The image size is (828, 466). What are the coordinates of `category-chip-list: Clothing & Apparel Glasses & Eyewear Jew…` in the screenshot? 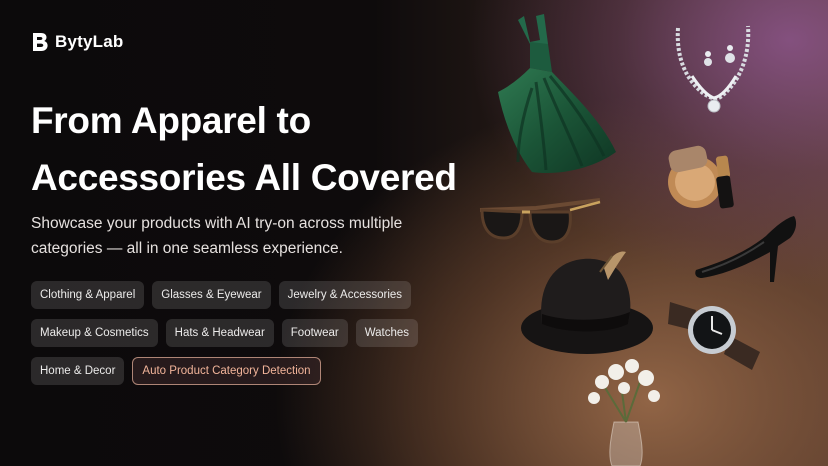 It's located at (231, 338).